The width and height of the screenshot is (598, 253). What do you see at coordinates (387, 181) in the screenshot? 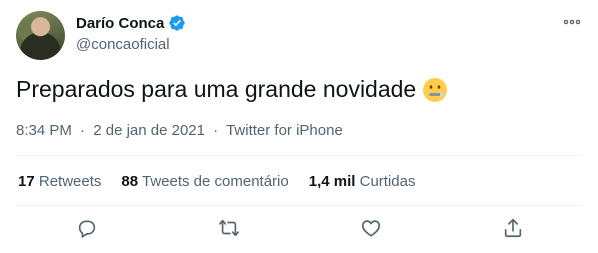
I see `likes-label: Curtidas` at bounding box center [387, 181].